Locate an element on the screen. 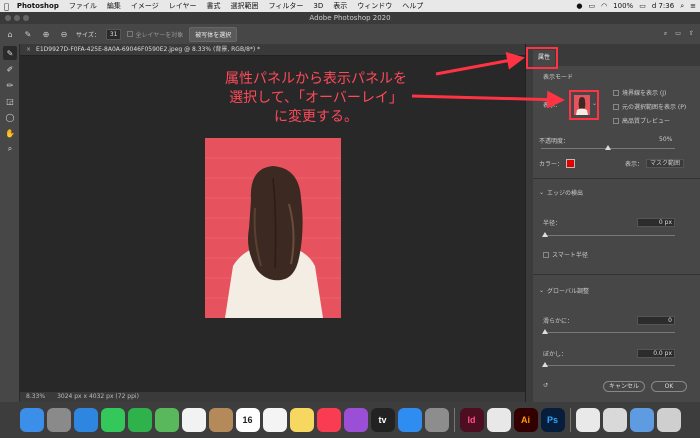 The height and width of the screenshot is (438, 700). close-tab-icon: × is located at coordinates (28, 49).